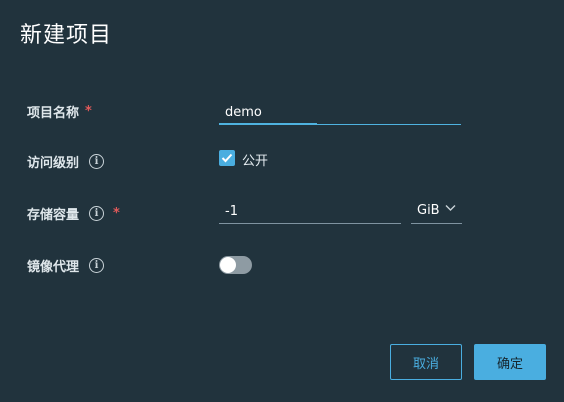 The height and width of the screenshot is (402, 564). What do you see at coordinates (53, 113) in the screenshot?
I see `project-name-label-text: 项目名称` at bounding box center [53, 113].